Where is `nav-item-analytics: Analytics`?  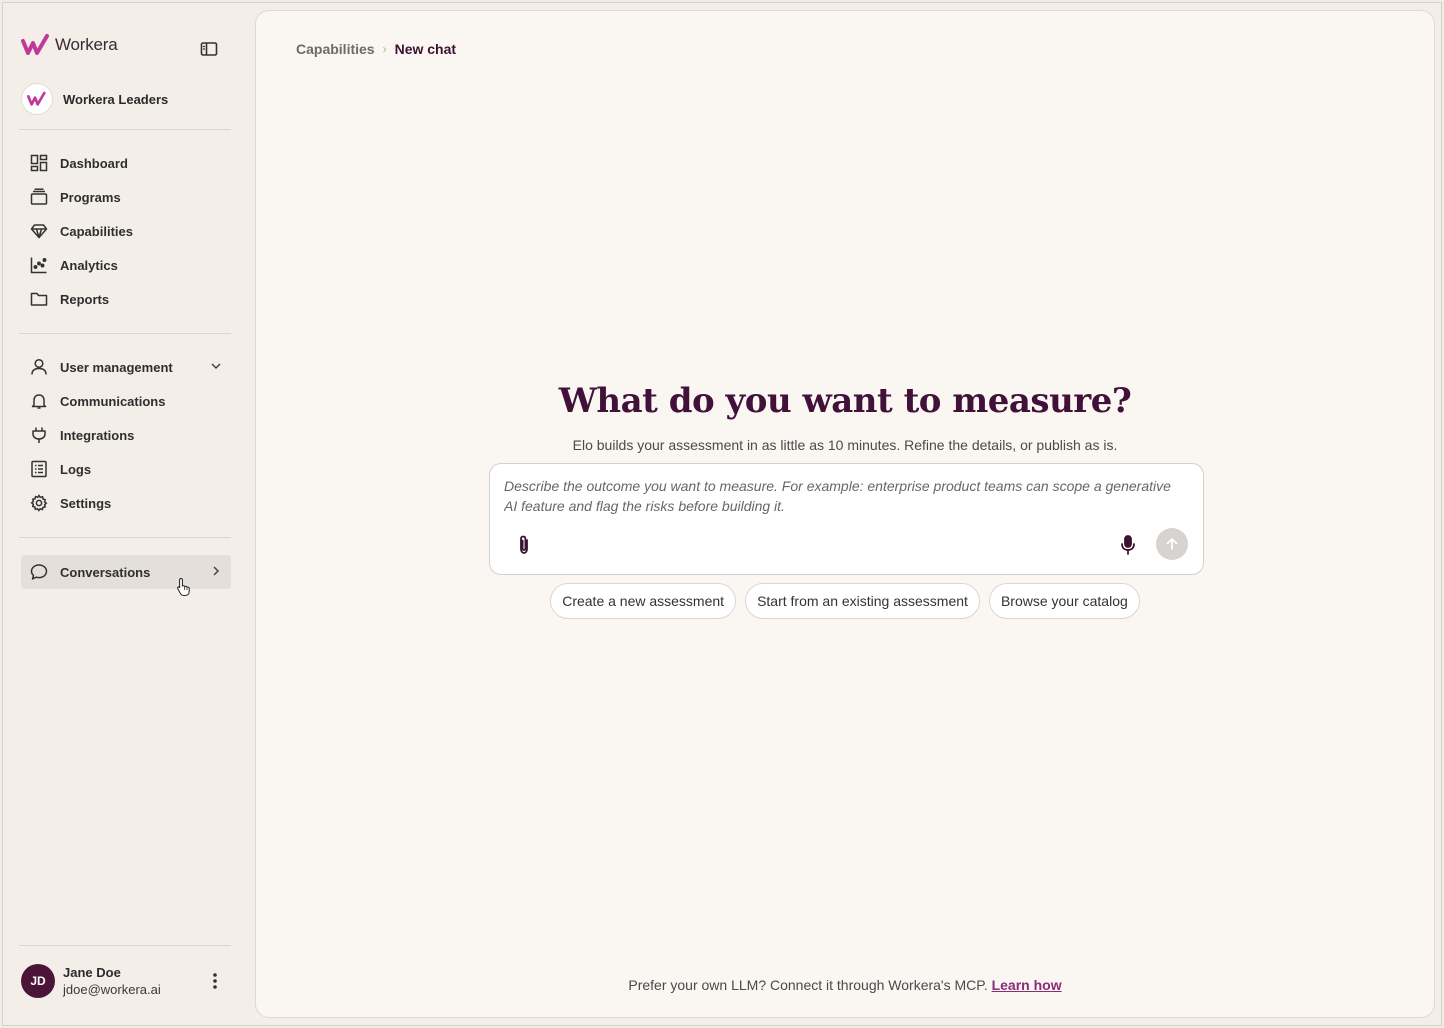 nav-item-analytics: Analytics is located at coordinates (126, 265).